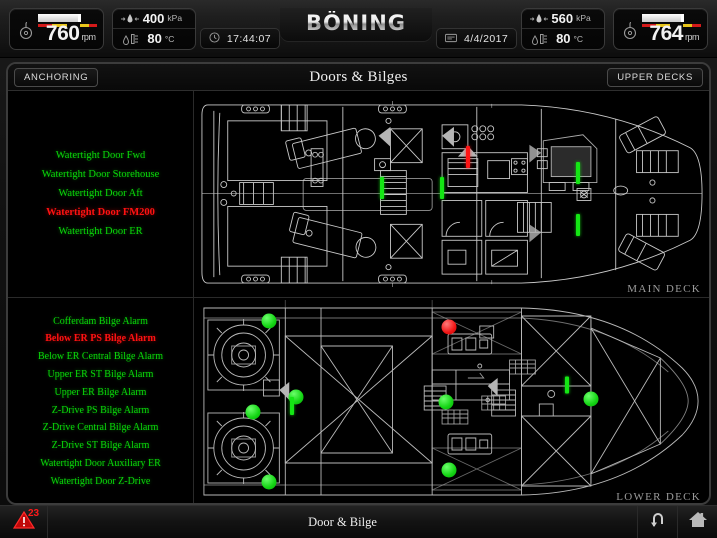  I want to click on starboard-rpm-value-group: 764 rpm, so click(674, 34).